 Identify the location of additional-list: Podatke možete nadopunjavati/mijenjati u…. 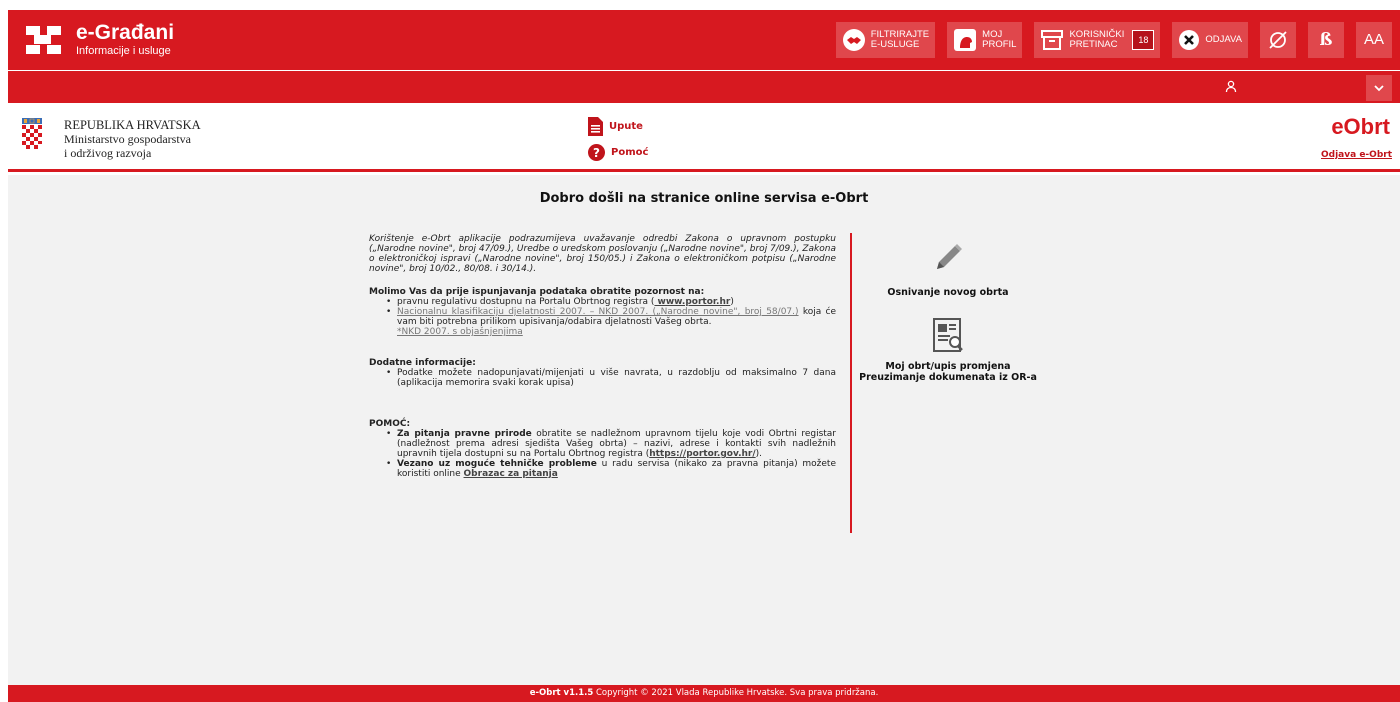
(611, 378).